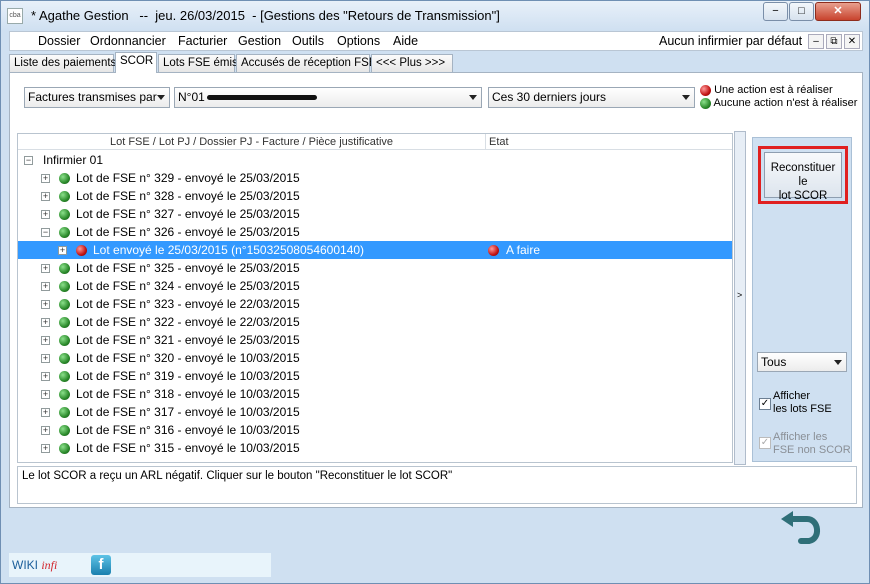  What do you see at coordinates (739, 295) in the screenshot?
I see `splitter-arrow-icon: >` at bounding box center [739, 295].